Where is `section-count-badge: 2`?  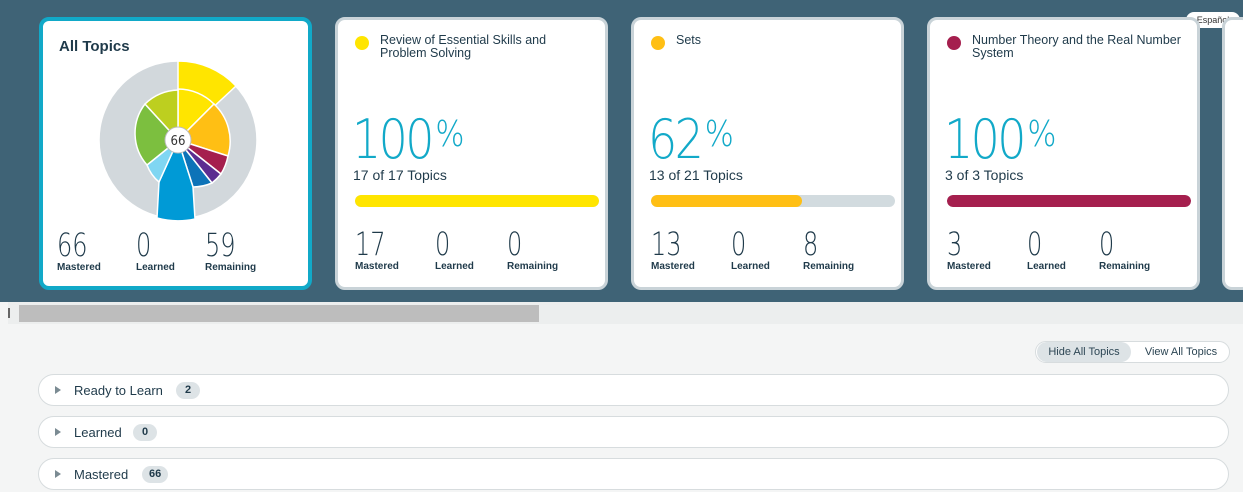
section-count-badge: 2 is located at coordinates (188, 390).